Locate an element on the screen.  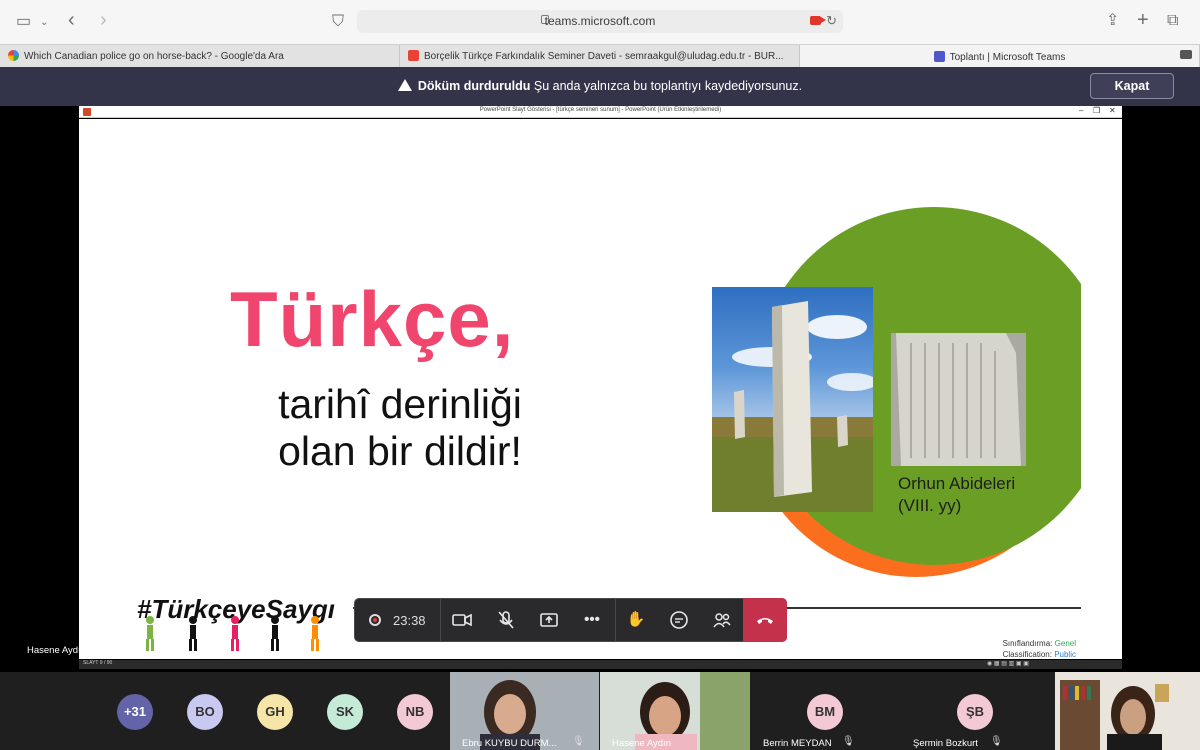
self-video is located at coordinates (1127, 711).